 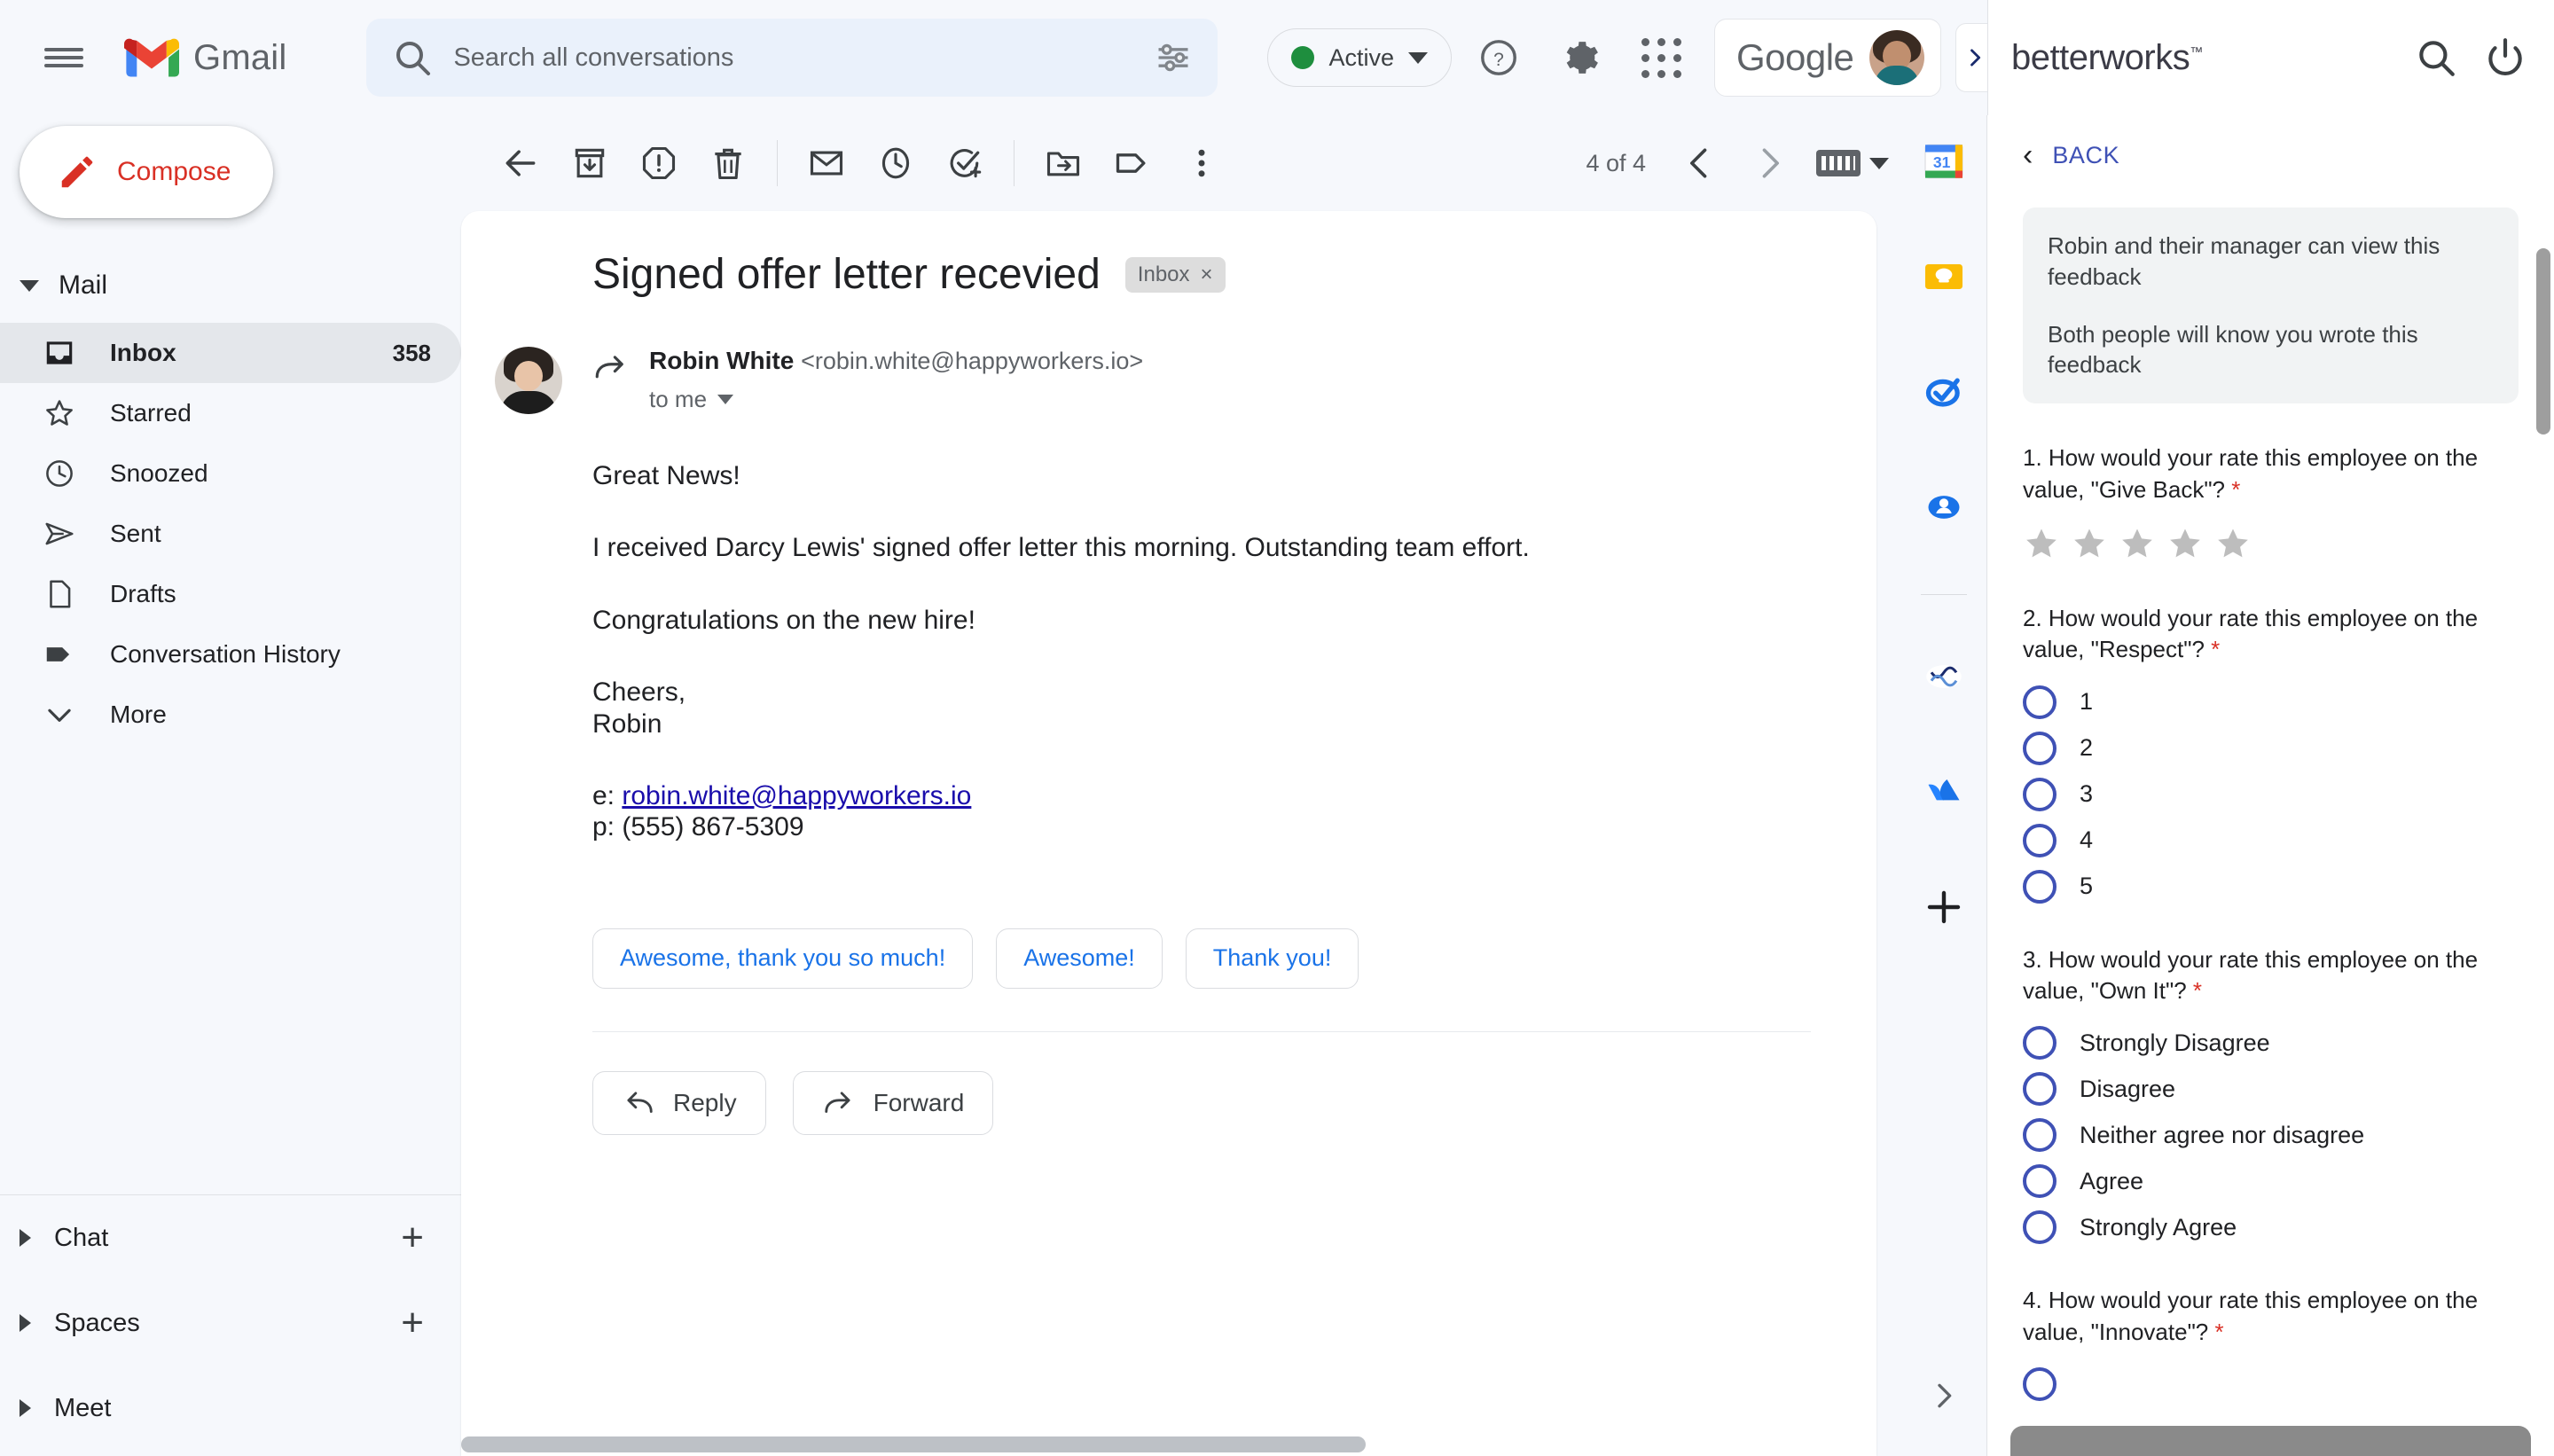 I want to click on account-chip: Google, so click(x=1827, y=58).